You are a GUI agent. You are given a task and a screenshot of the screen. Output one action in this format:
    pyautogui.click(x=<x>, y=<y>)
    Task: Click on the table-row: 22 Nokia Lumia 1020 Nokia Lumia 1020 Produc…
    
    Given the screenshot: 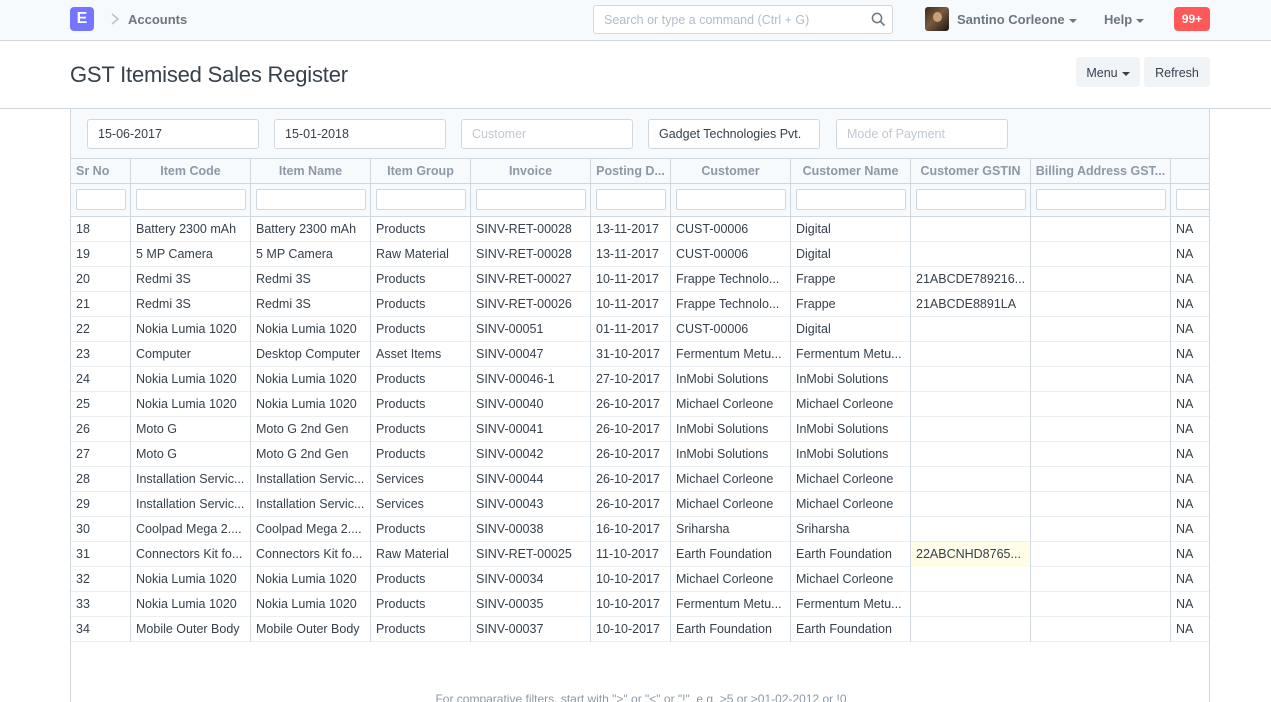 What is the action you would take?
    pyautogui.click(x=640, y=329)
    